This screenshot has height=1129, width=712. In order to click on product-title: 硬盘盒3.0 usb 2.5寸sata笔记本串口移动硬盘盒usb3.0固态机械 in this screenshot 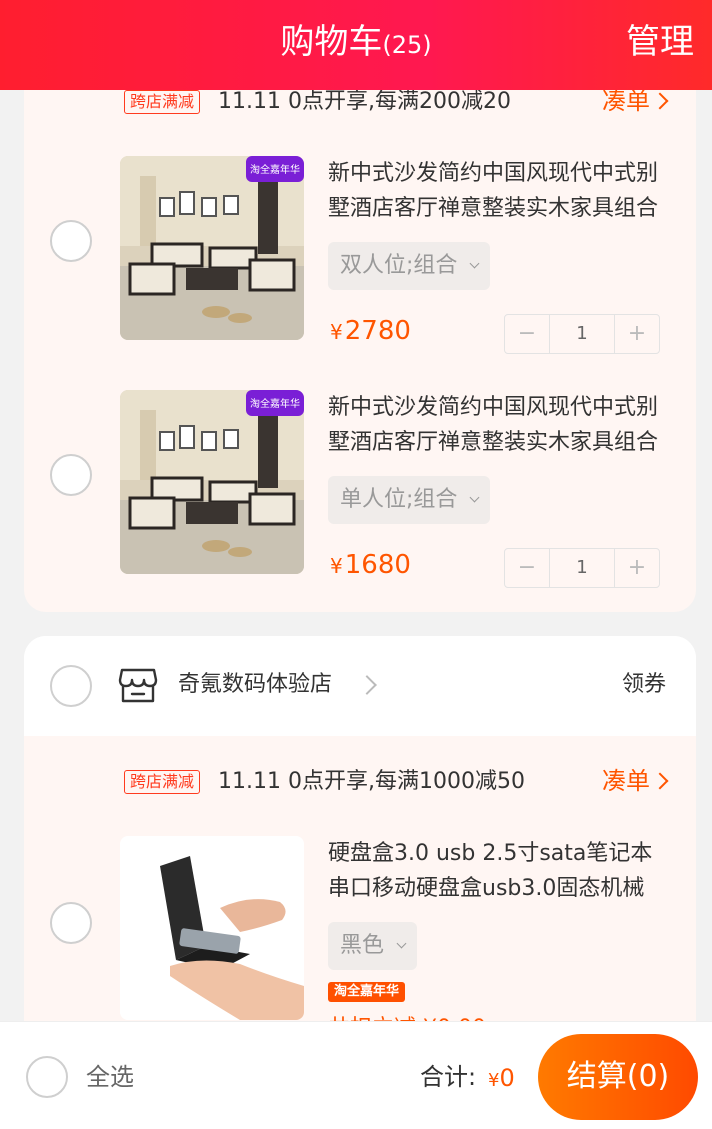, I will do `click(498, 871)`.